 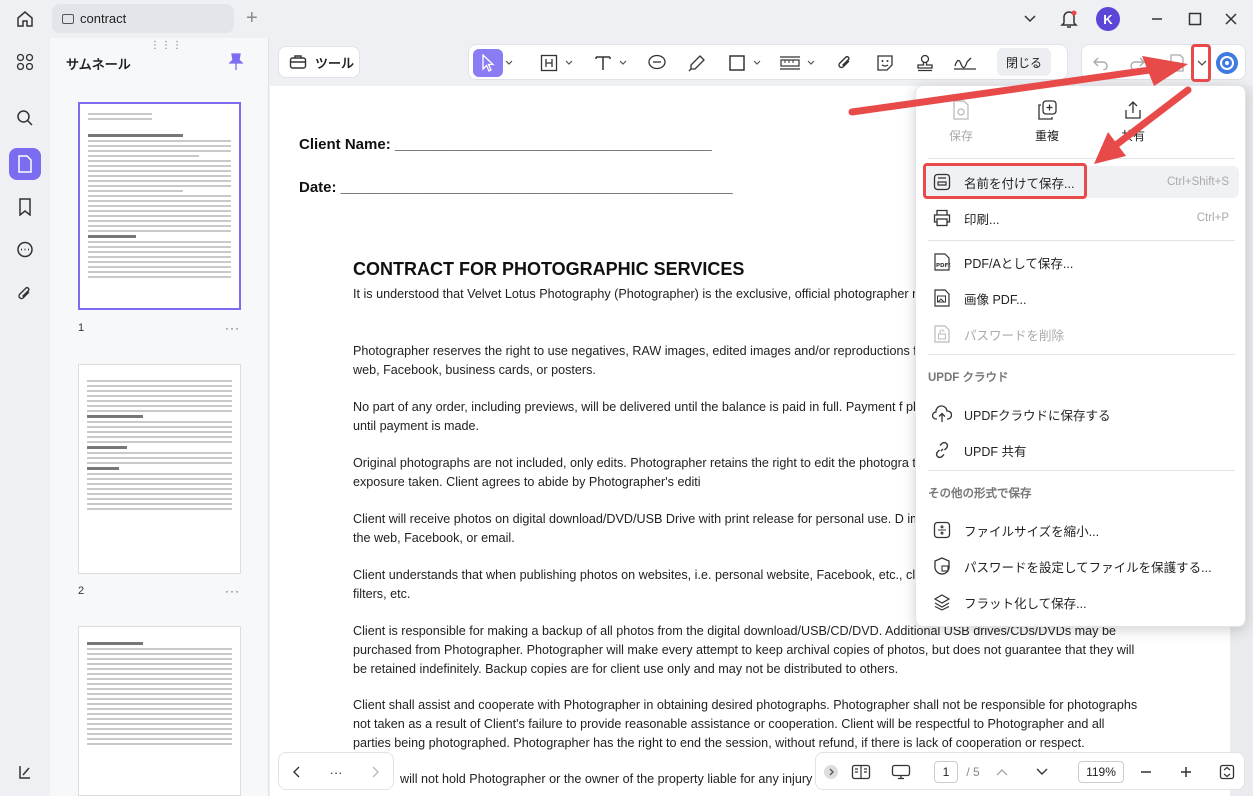 I want to click on page-layout-icon, so click(x=861, y=772).